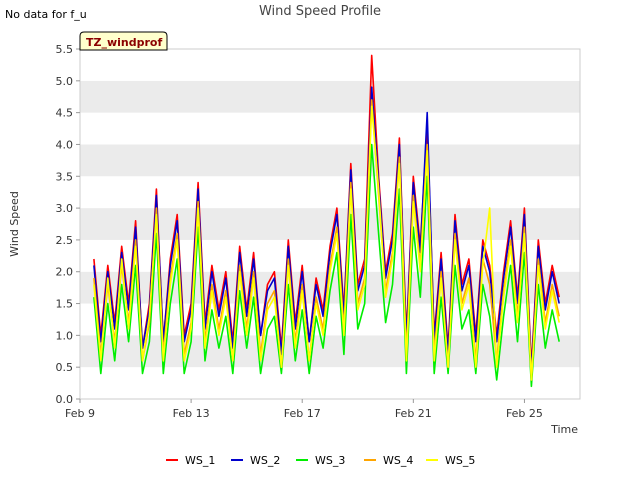  I want to click on y-tick-label: 1.5, so click(65, 304).